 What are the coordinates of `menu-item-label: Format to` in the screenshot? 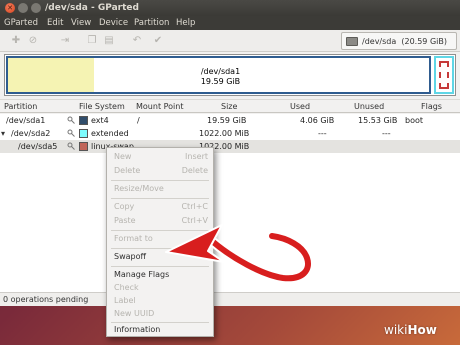 It's located at (133, 238).